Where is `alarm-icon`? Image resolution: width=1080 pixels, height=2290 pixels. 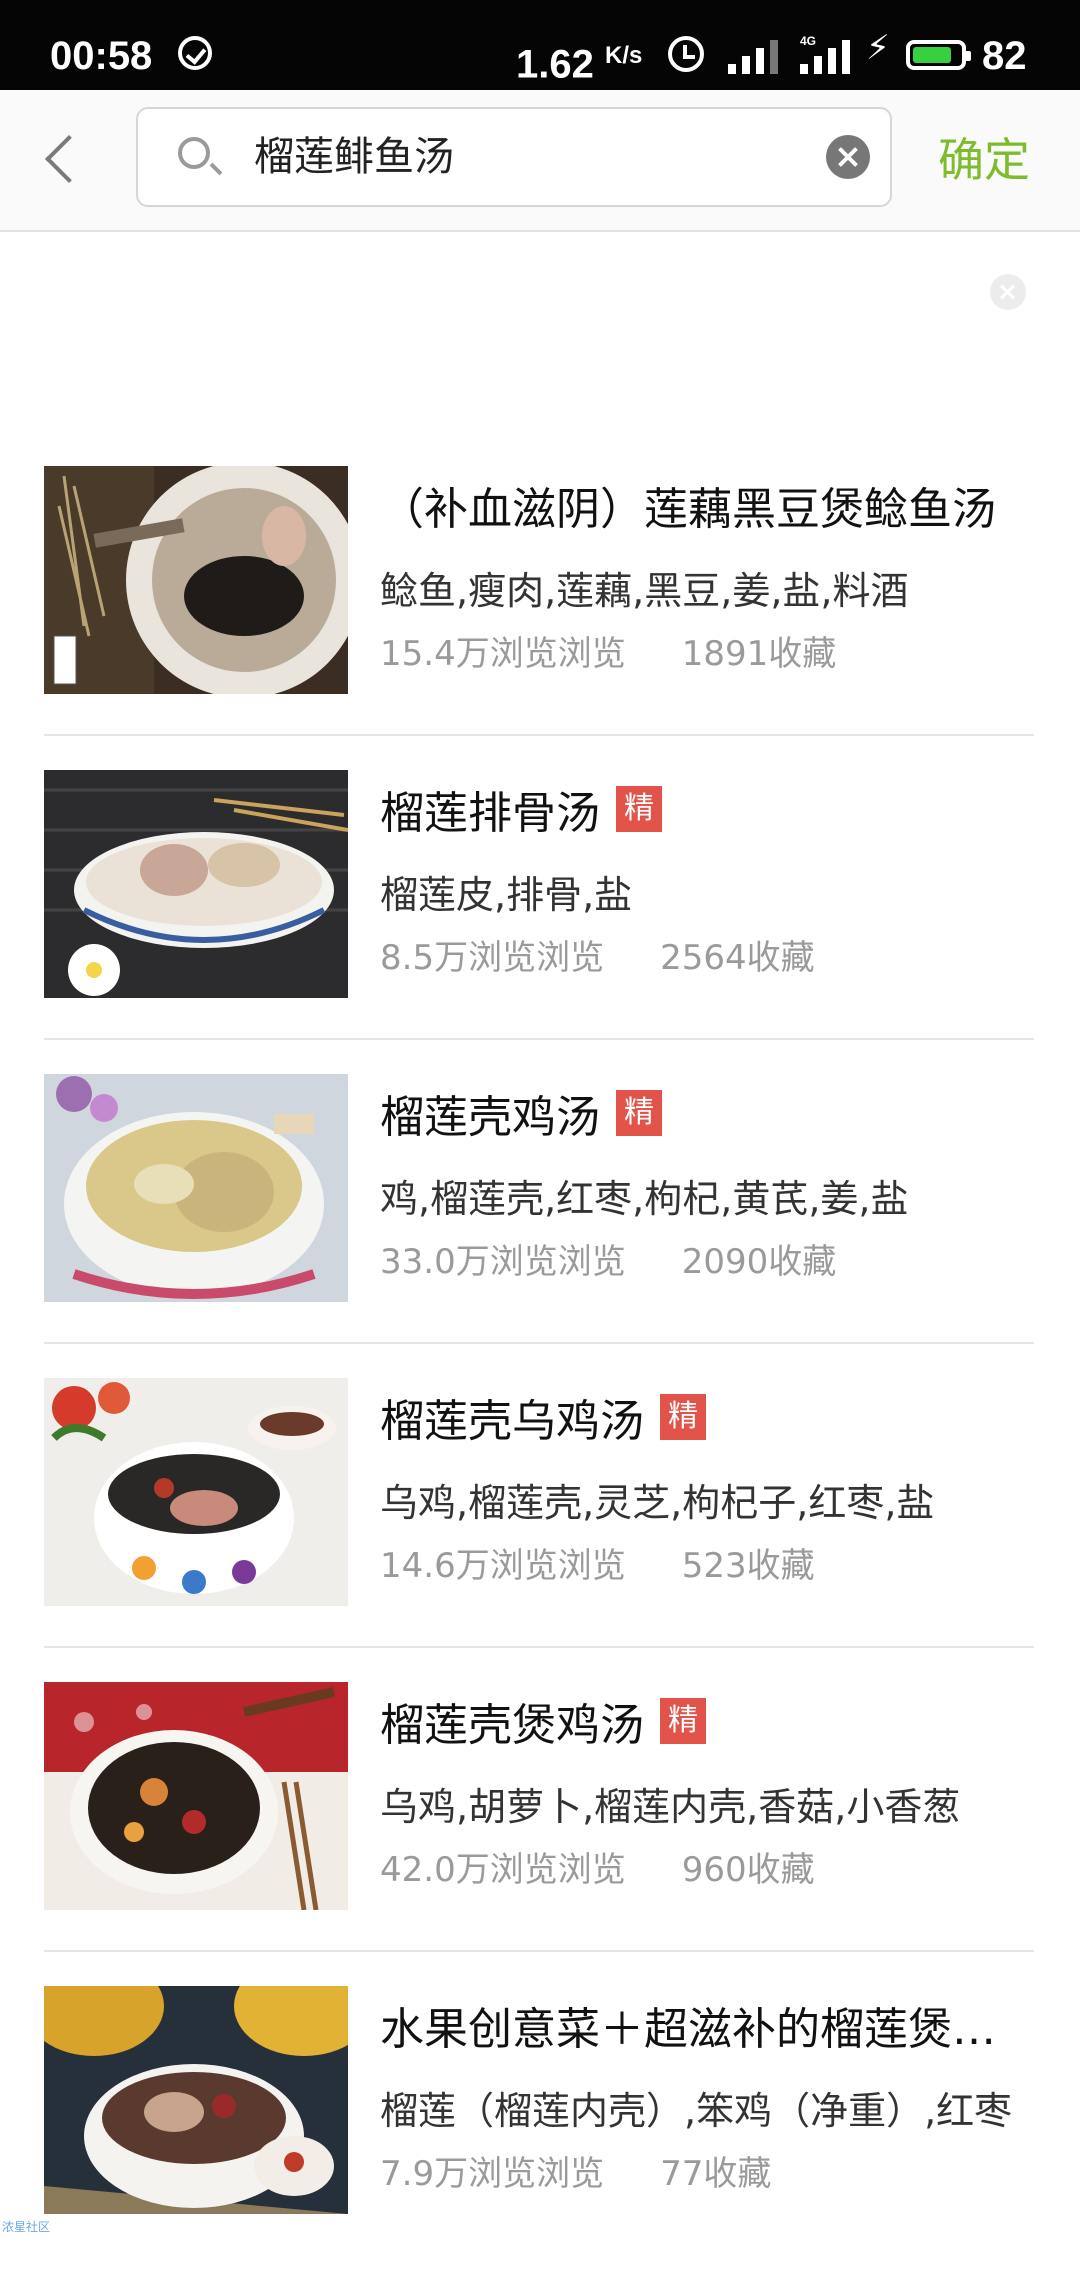 alarm-icon is located at coordinates (686, 54).